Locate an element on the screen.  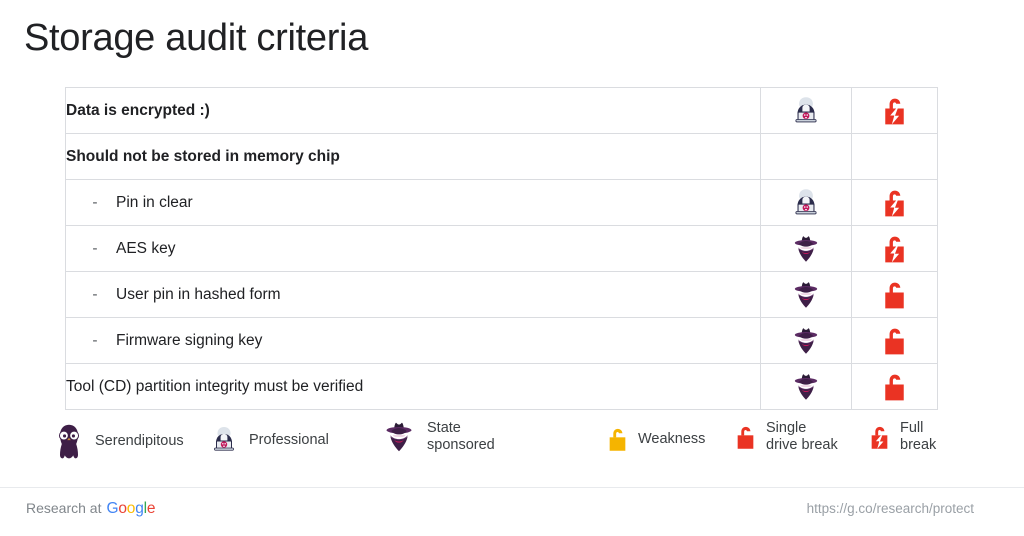
footer-brand-prefix: Research at is located at coordinates (64, 508).